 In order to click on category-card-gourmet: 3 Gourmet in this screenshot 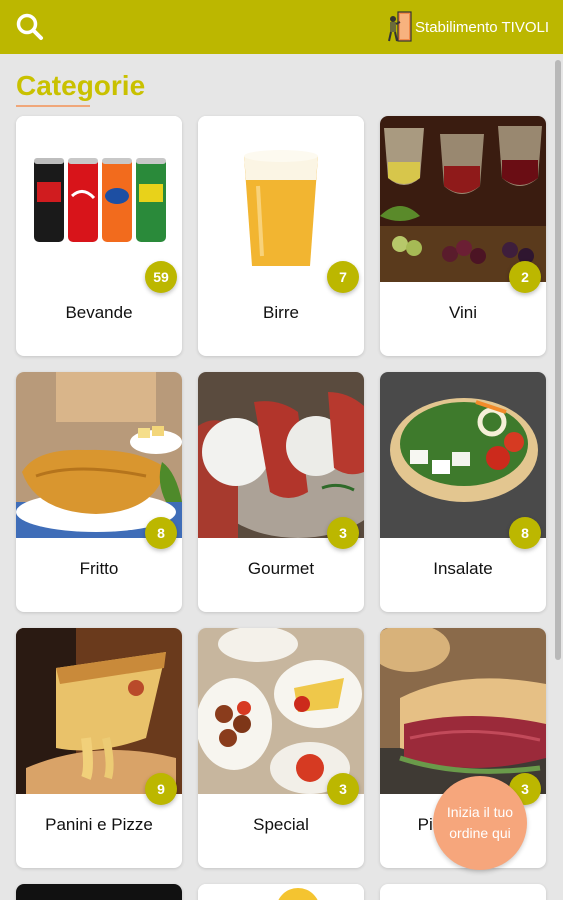, I will do `click(281, 492)`.